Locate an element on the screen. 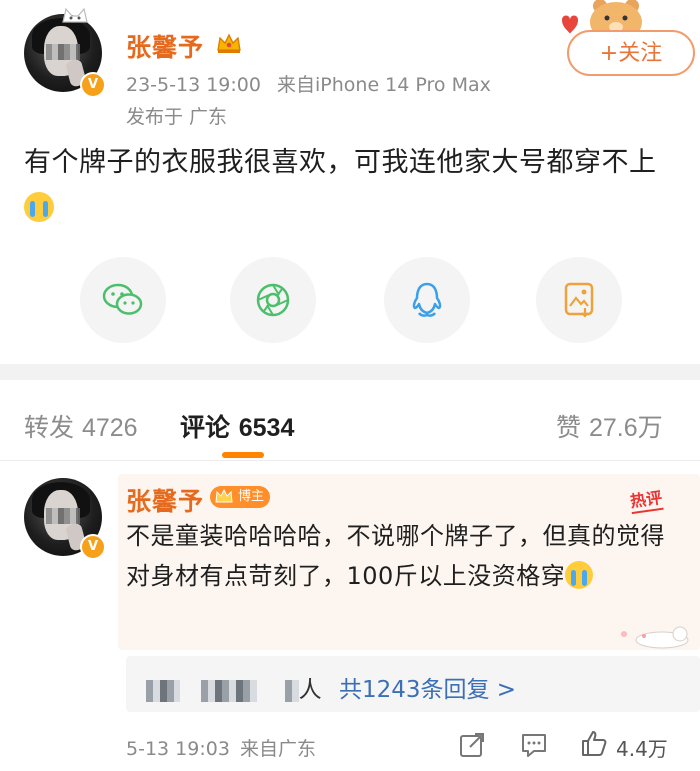 This screenshot has height=771, width=700. cat-ears-decoration-icon is located at coordinates (75, 15).